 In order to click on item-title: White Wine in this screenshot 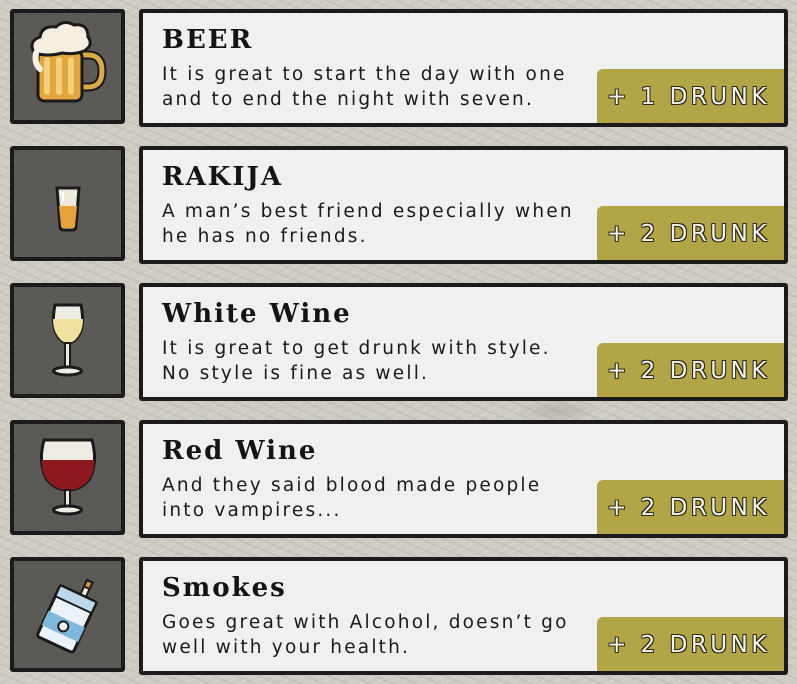, I will do `click(257, 314)`.